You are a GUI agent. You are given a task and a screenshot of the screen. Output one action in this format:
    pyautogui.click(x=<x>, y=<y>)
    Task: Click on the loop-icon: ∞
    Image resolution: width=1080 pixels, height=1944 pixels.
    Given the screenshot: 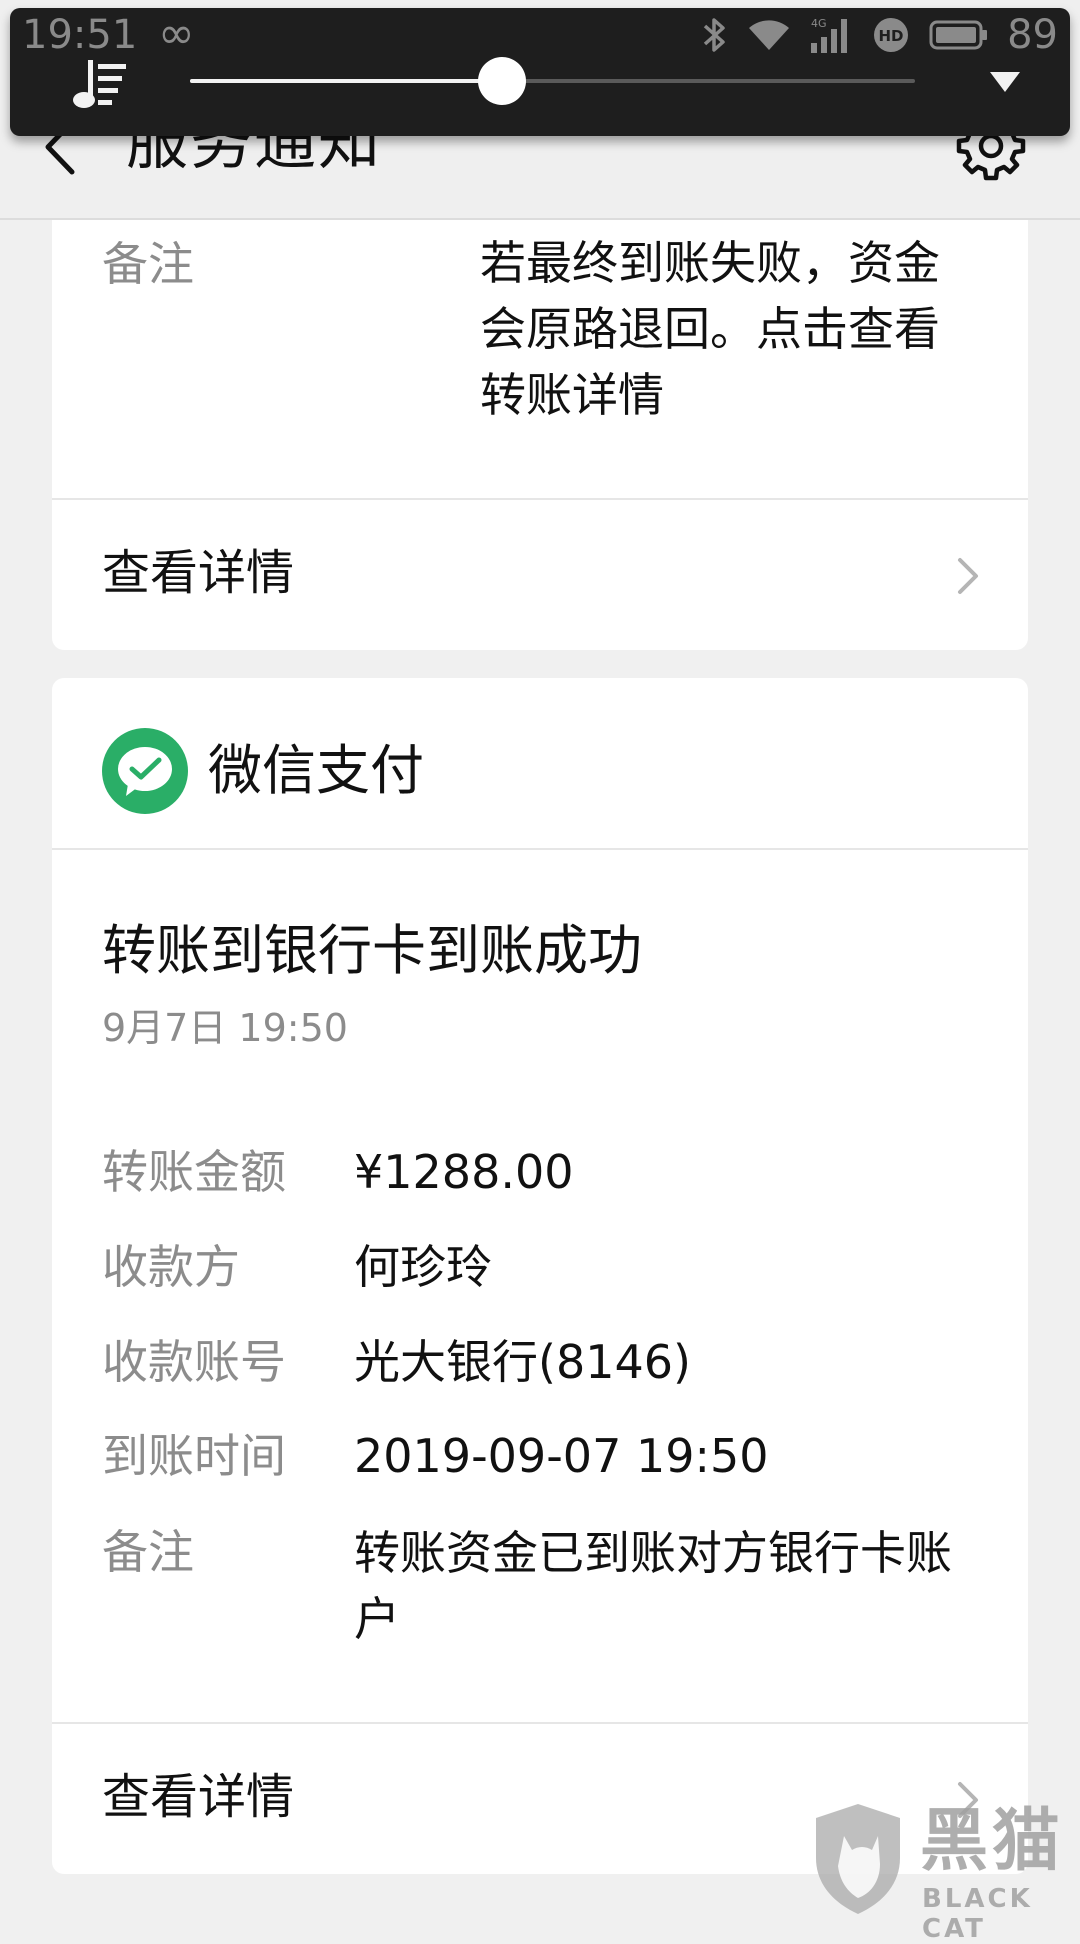 What is the action you would take?
    pyautogui.click(x=176, y=33)
    